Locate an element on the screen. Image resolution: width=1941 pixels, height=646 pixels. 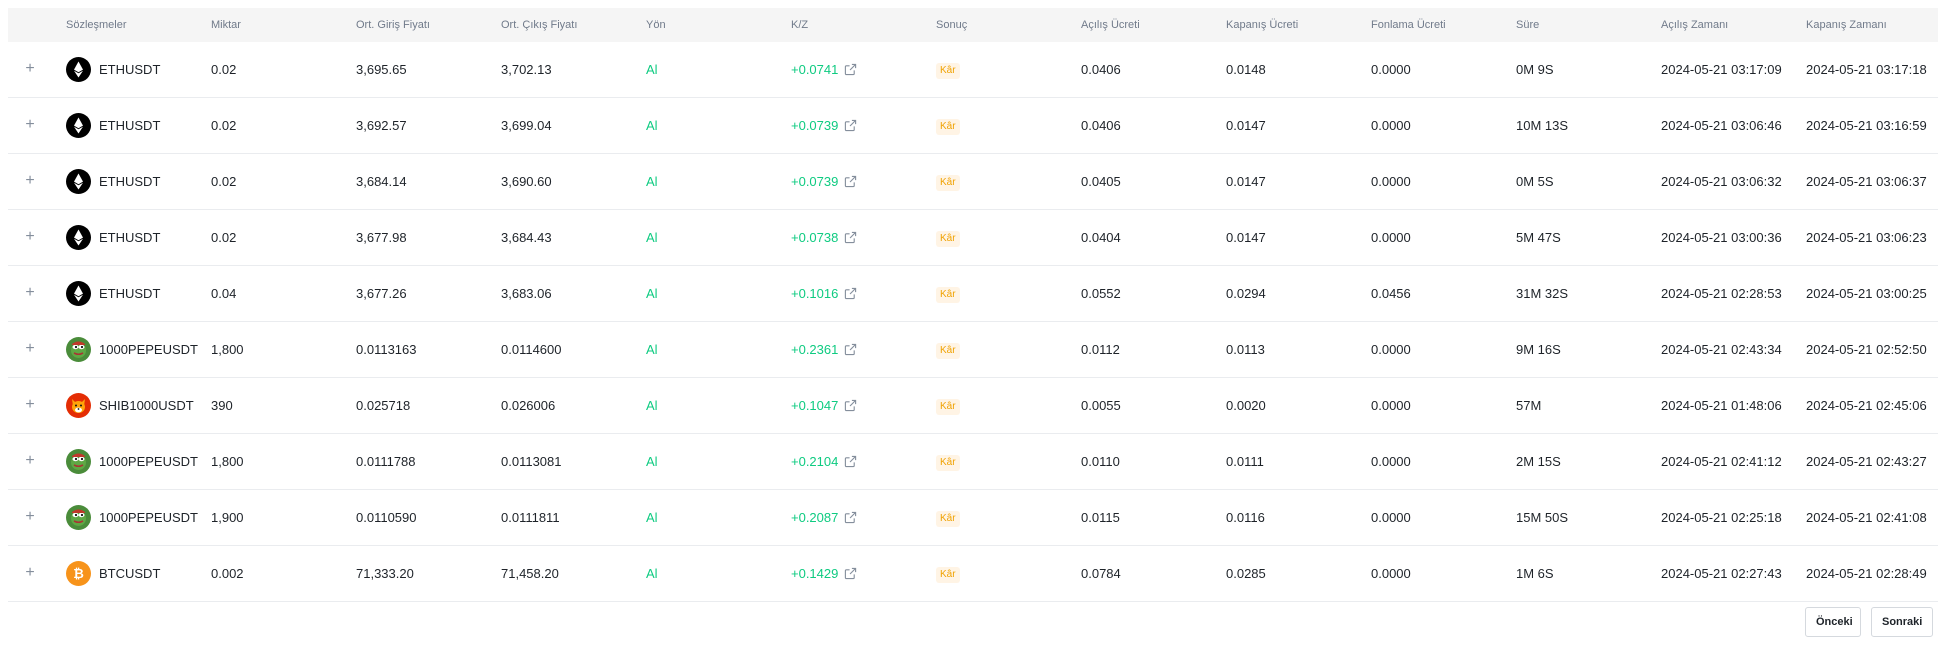
cell-open-time: 2024-05-21 02:43:34 is located at coordinates (1721, 349).